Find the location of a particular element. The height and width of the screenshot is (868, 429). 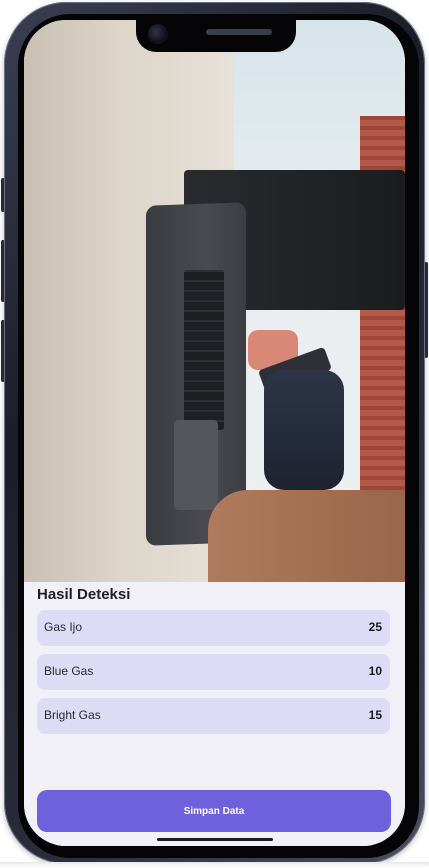

result-row-bright-gas: Bright Gas 15 is located at coordinates (213, 716).